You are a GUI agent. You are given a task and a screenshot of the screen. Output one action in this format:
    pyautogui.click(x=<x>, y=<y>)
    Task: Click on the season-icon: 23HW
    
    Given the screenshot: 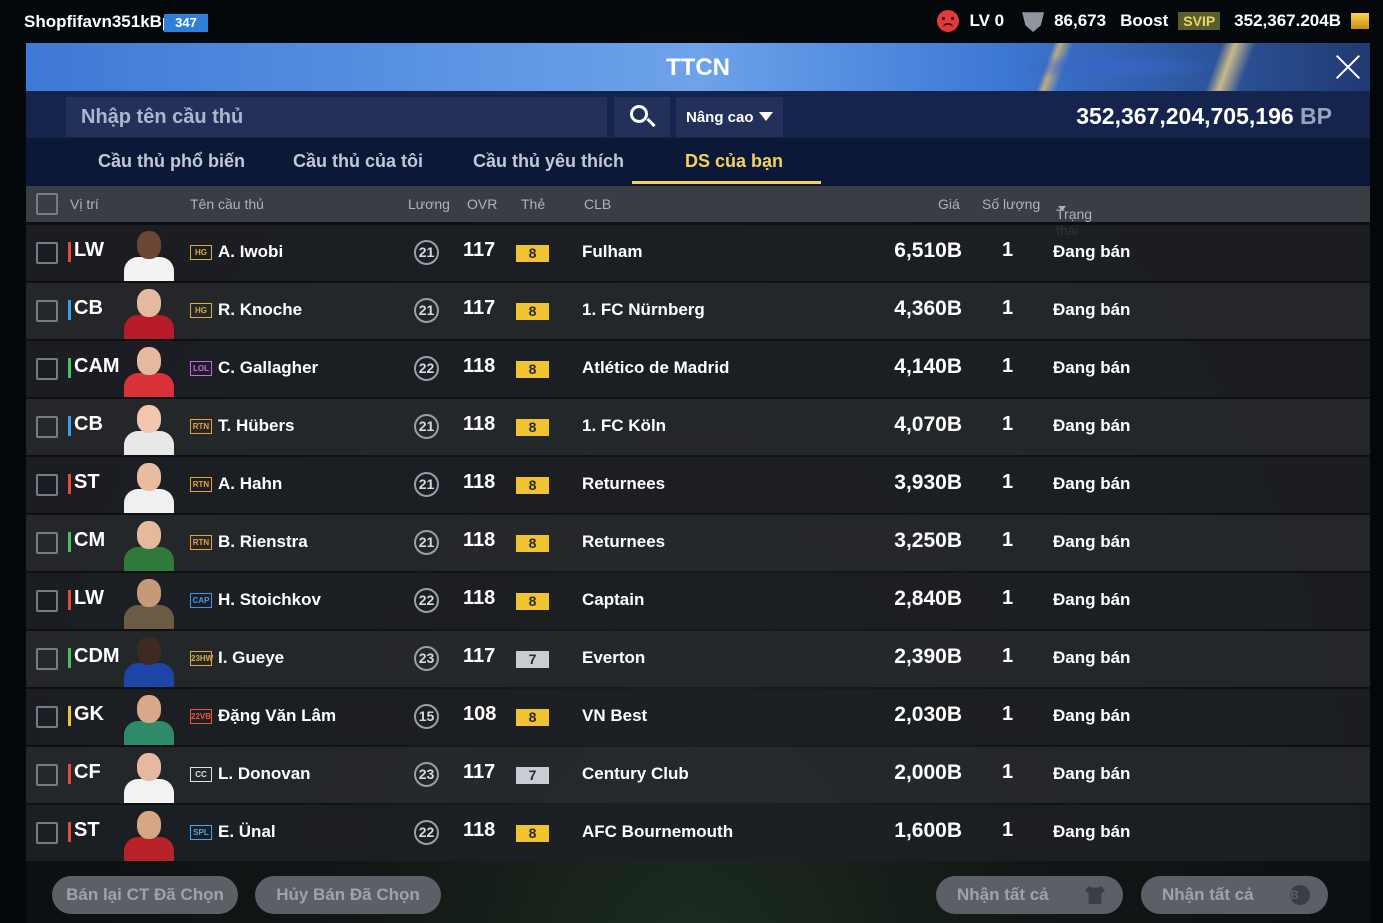 What is the action you would take?
    pyautogui.click(x=201, y=658)
    